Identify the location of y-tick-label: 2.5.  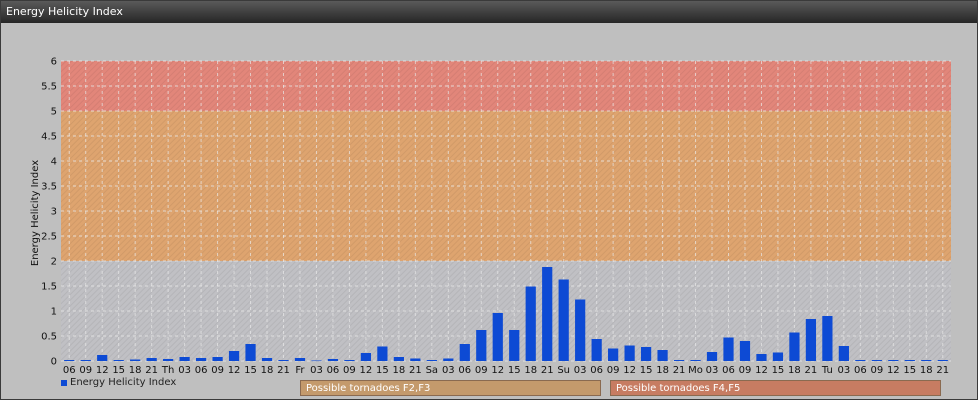
(49, 237).